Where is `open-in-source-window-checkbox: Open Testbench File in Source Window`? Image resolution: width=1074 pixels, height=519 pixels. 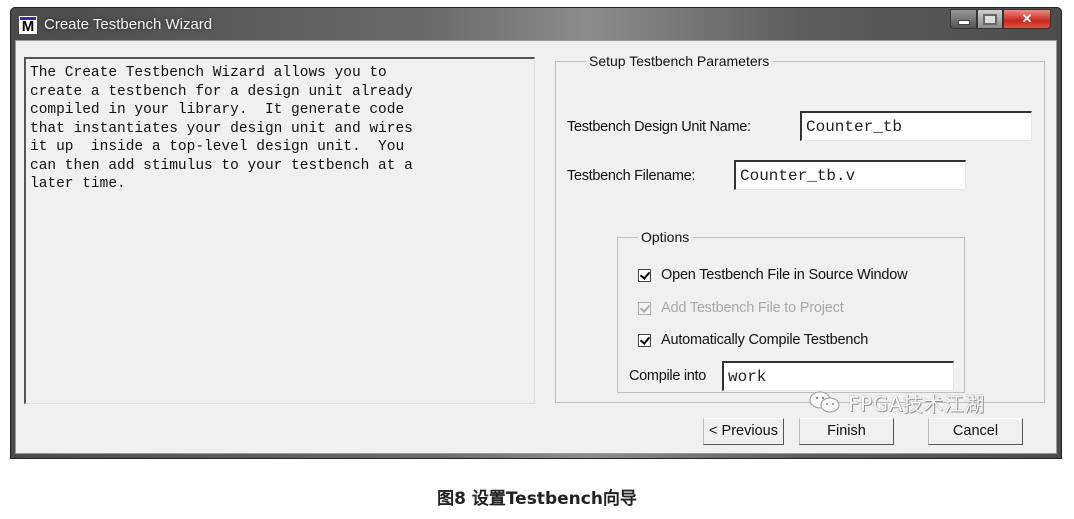 open-in-source-window-checkbox: Open Testbench File in Source Window is located at coordinates (773, 275).